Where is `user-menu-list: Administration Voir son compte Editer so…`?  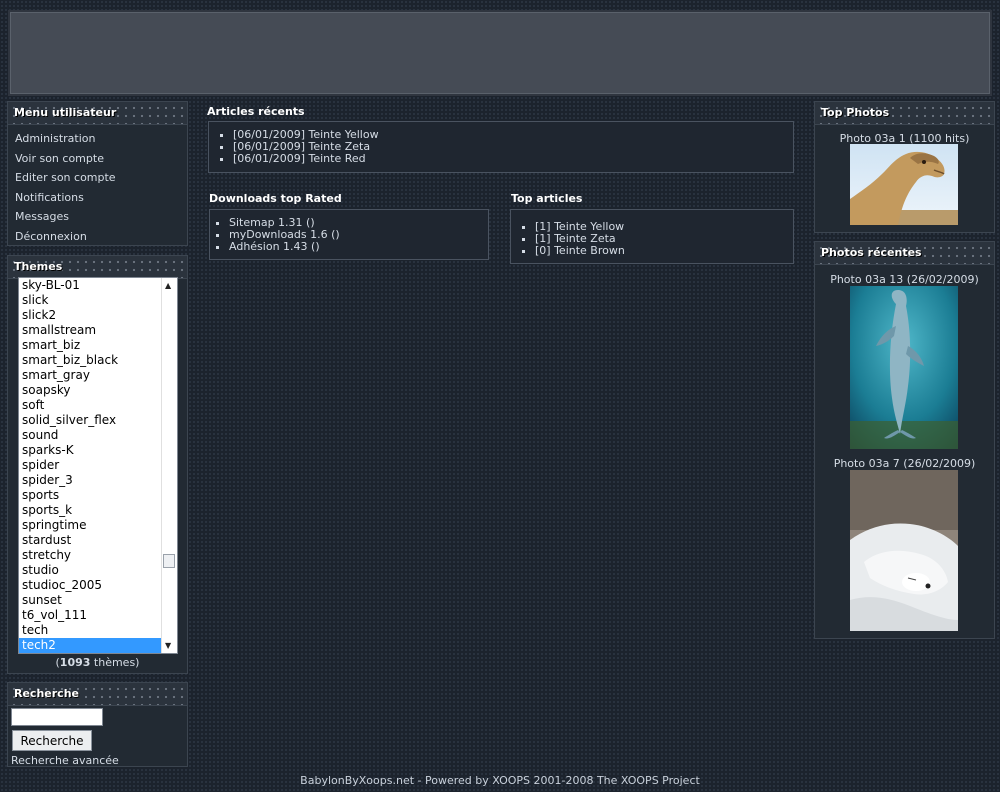 user-menu-list: Administration Voir son compte Editer so… is located at coordinates (97, 185).